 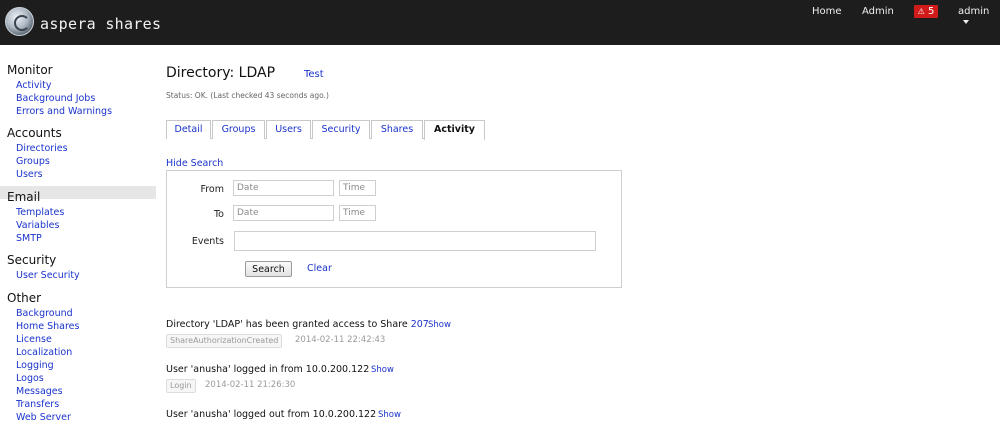 What do you see at coordinates (221, 73) in the screenshot?
I see `page-title: Directory: LDAP` at bounding box center [221, 73].